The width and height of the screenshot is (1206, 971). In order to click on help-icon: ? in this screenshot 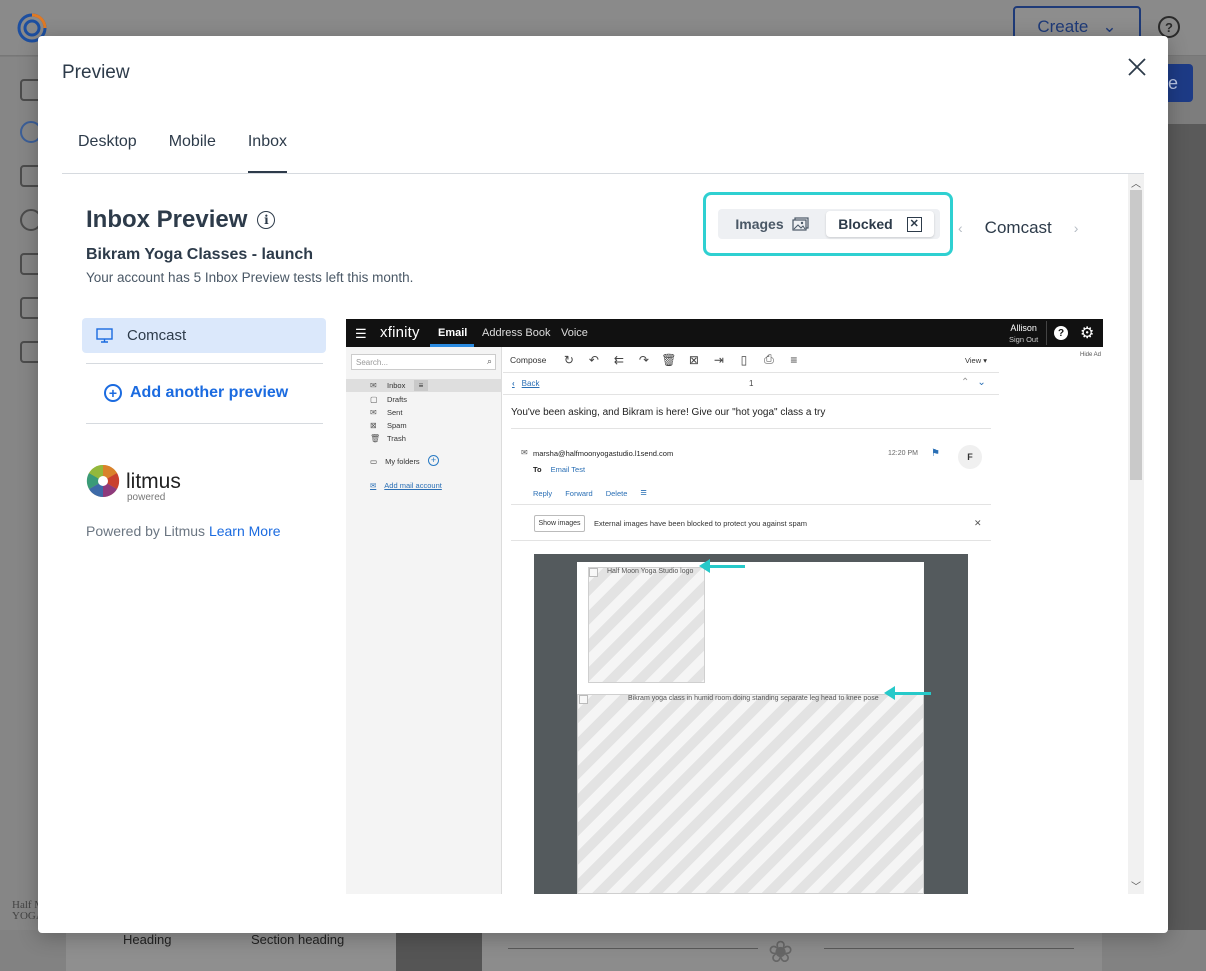, I will do `click(1061, 333)`.